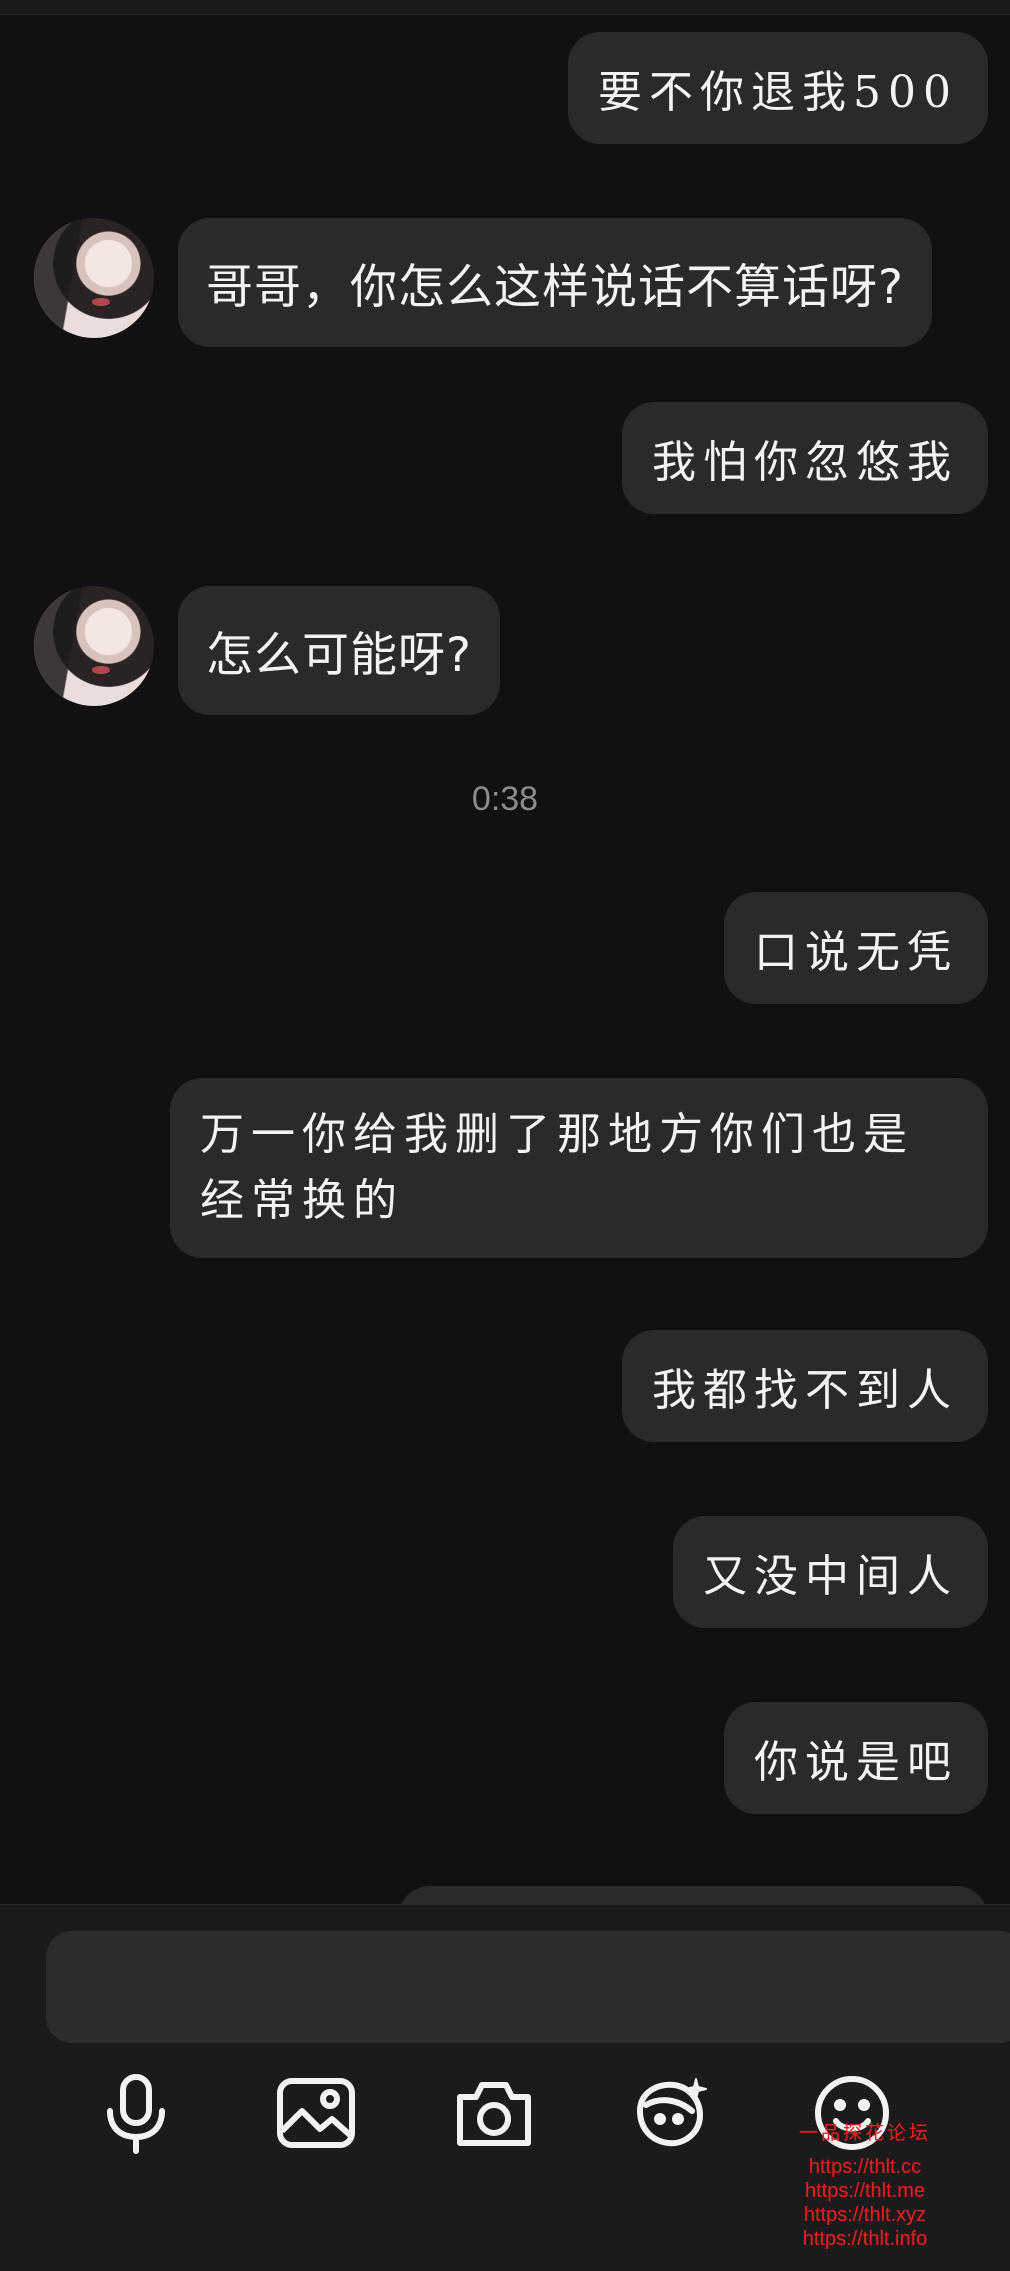  I want to click on message-bubble-outgoing: 我怕你忽悠我, so click(805, 458).